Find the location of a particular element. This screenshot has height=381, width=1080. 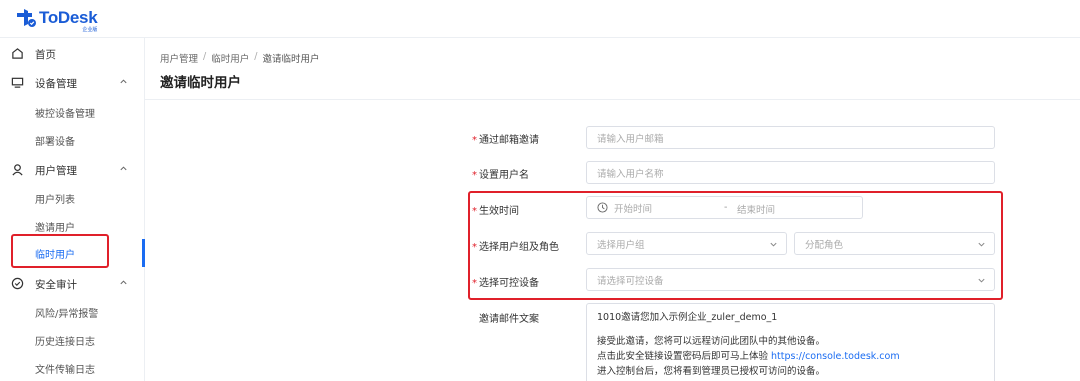

sidebar-item-label: 历史连接日志 is located at coordinates (65, 342).